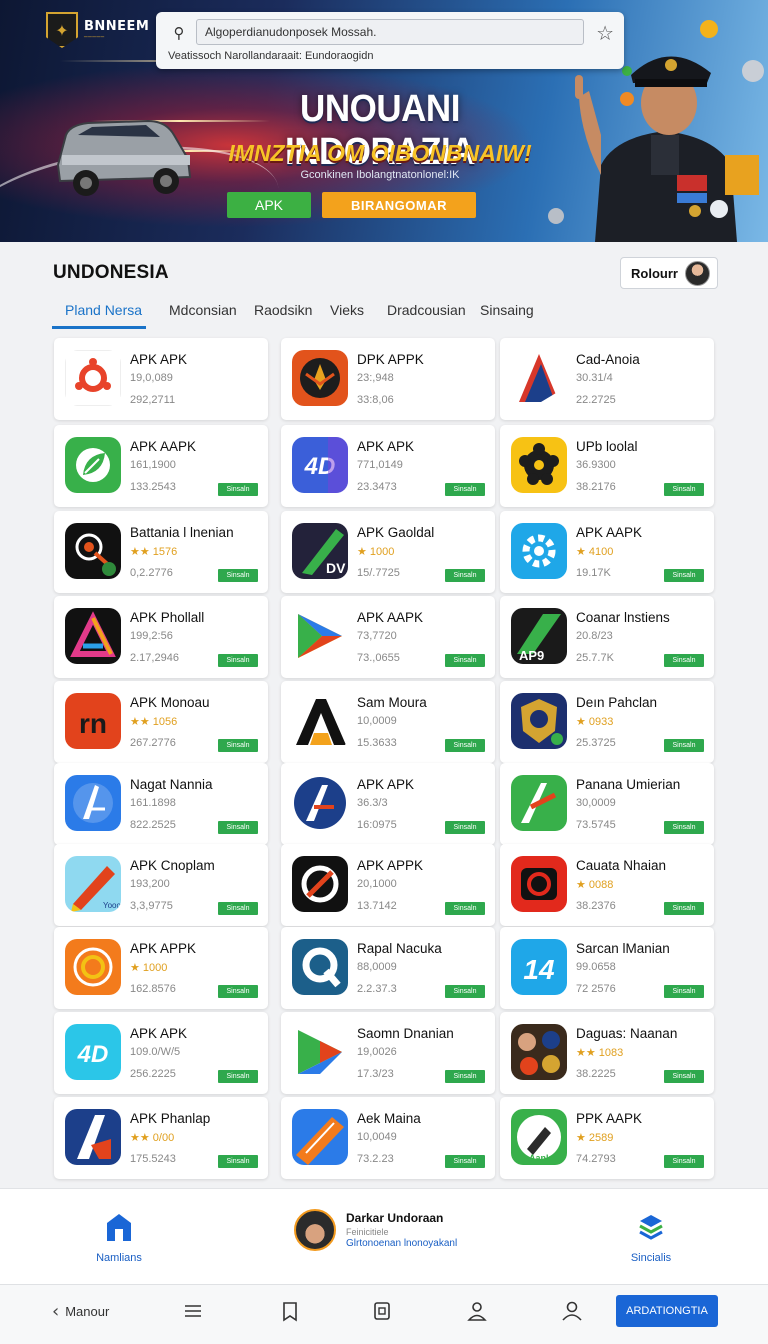 Image resolution: width=768 pixels, height=1344 pixels. What do you see at coordinates (290, 1311) in the screenshot?
I see `bookmark-icon` at bounding box center [290, 1311].